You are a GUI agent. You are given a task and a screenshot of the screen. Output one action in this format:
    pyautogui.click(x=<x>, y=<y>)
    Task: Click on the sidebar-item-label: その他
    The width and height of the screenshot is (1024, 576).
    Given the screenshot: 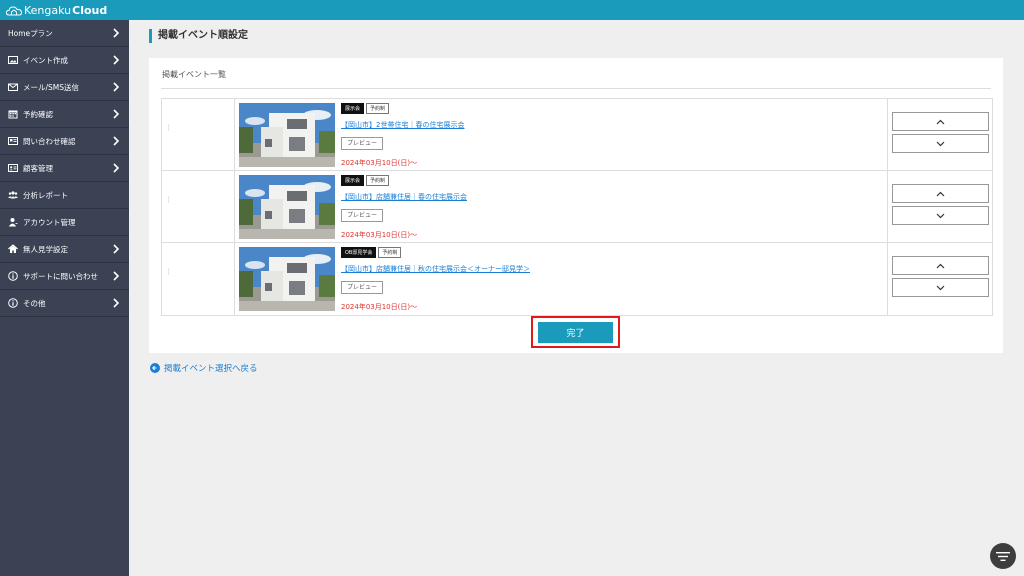 What is the action you would take?
    pyautogui.click(x=34, y=303)
    